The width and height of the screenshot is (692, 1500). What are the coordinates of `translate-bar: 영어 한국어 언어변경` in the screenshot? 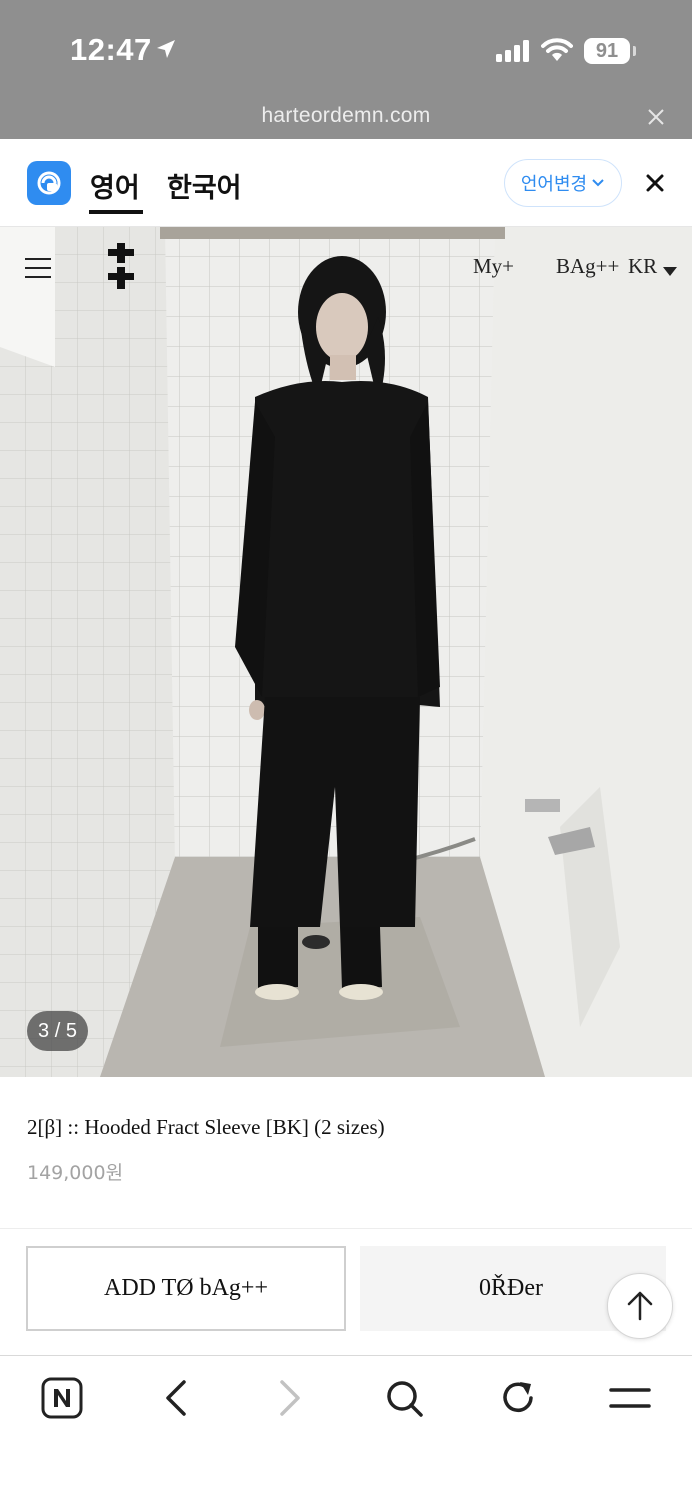 It's located at (346, 183).